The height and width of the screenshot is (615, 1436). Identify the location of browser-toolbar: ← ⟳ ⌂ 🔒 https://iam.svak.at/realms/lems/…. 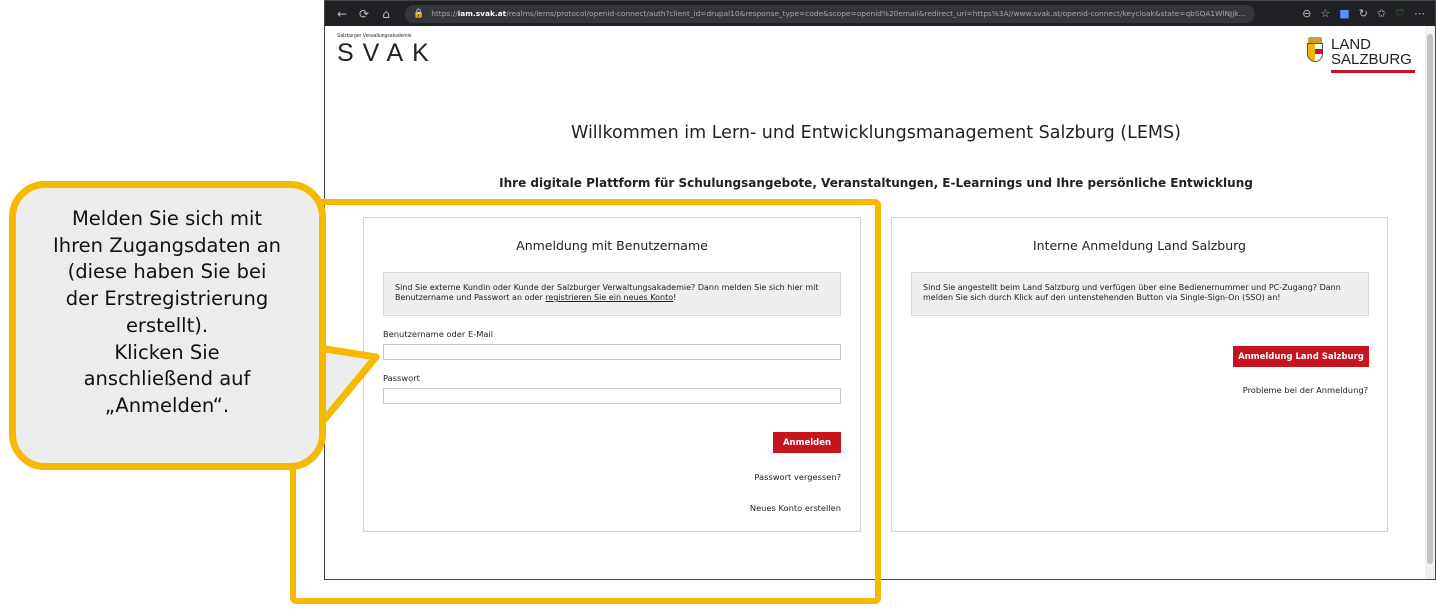
(880, 13).